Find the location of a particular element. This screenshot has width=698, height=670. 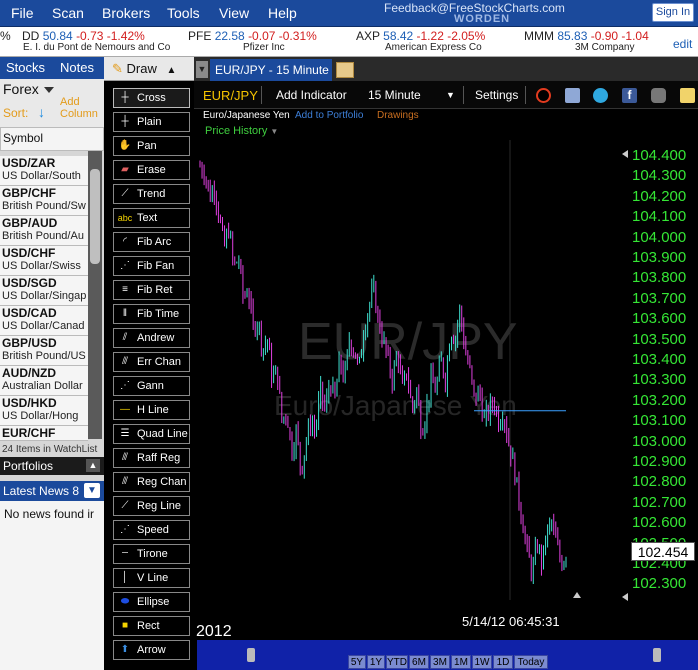

list-item: GBP/CHF British Pound/Sw is located at coordinates (44, 201).